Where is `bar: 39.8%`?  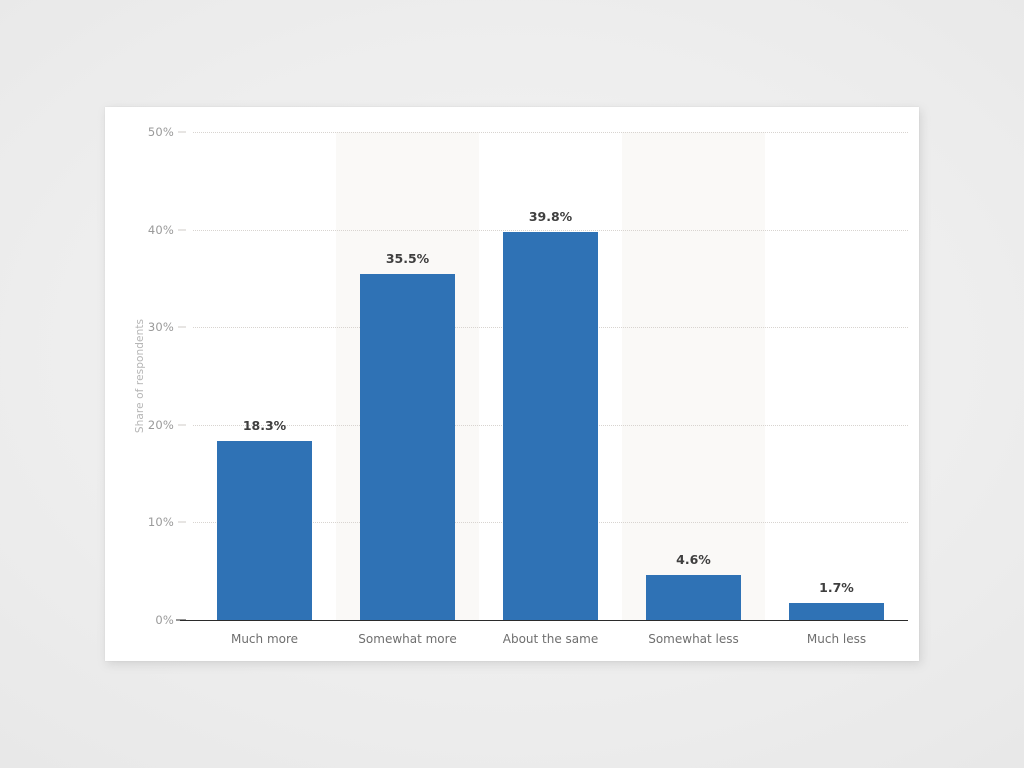 bar: 39.8% is located at coordinates (550, 414).